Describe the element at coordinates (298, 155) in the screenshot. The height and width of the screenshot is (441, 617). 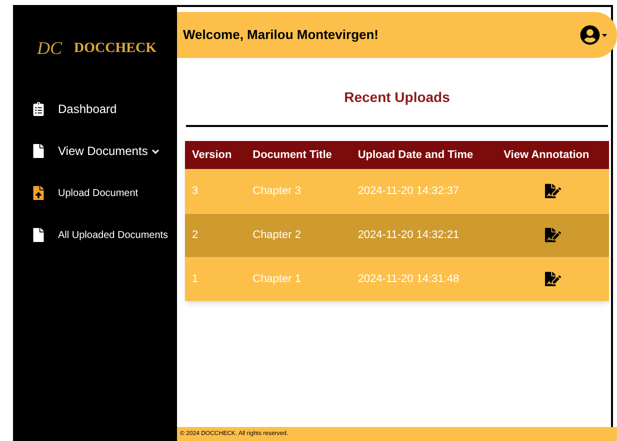
I see `column-header: Document Title` at that location.